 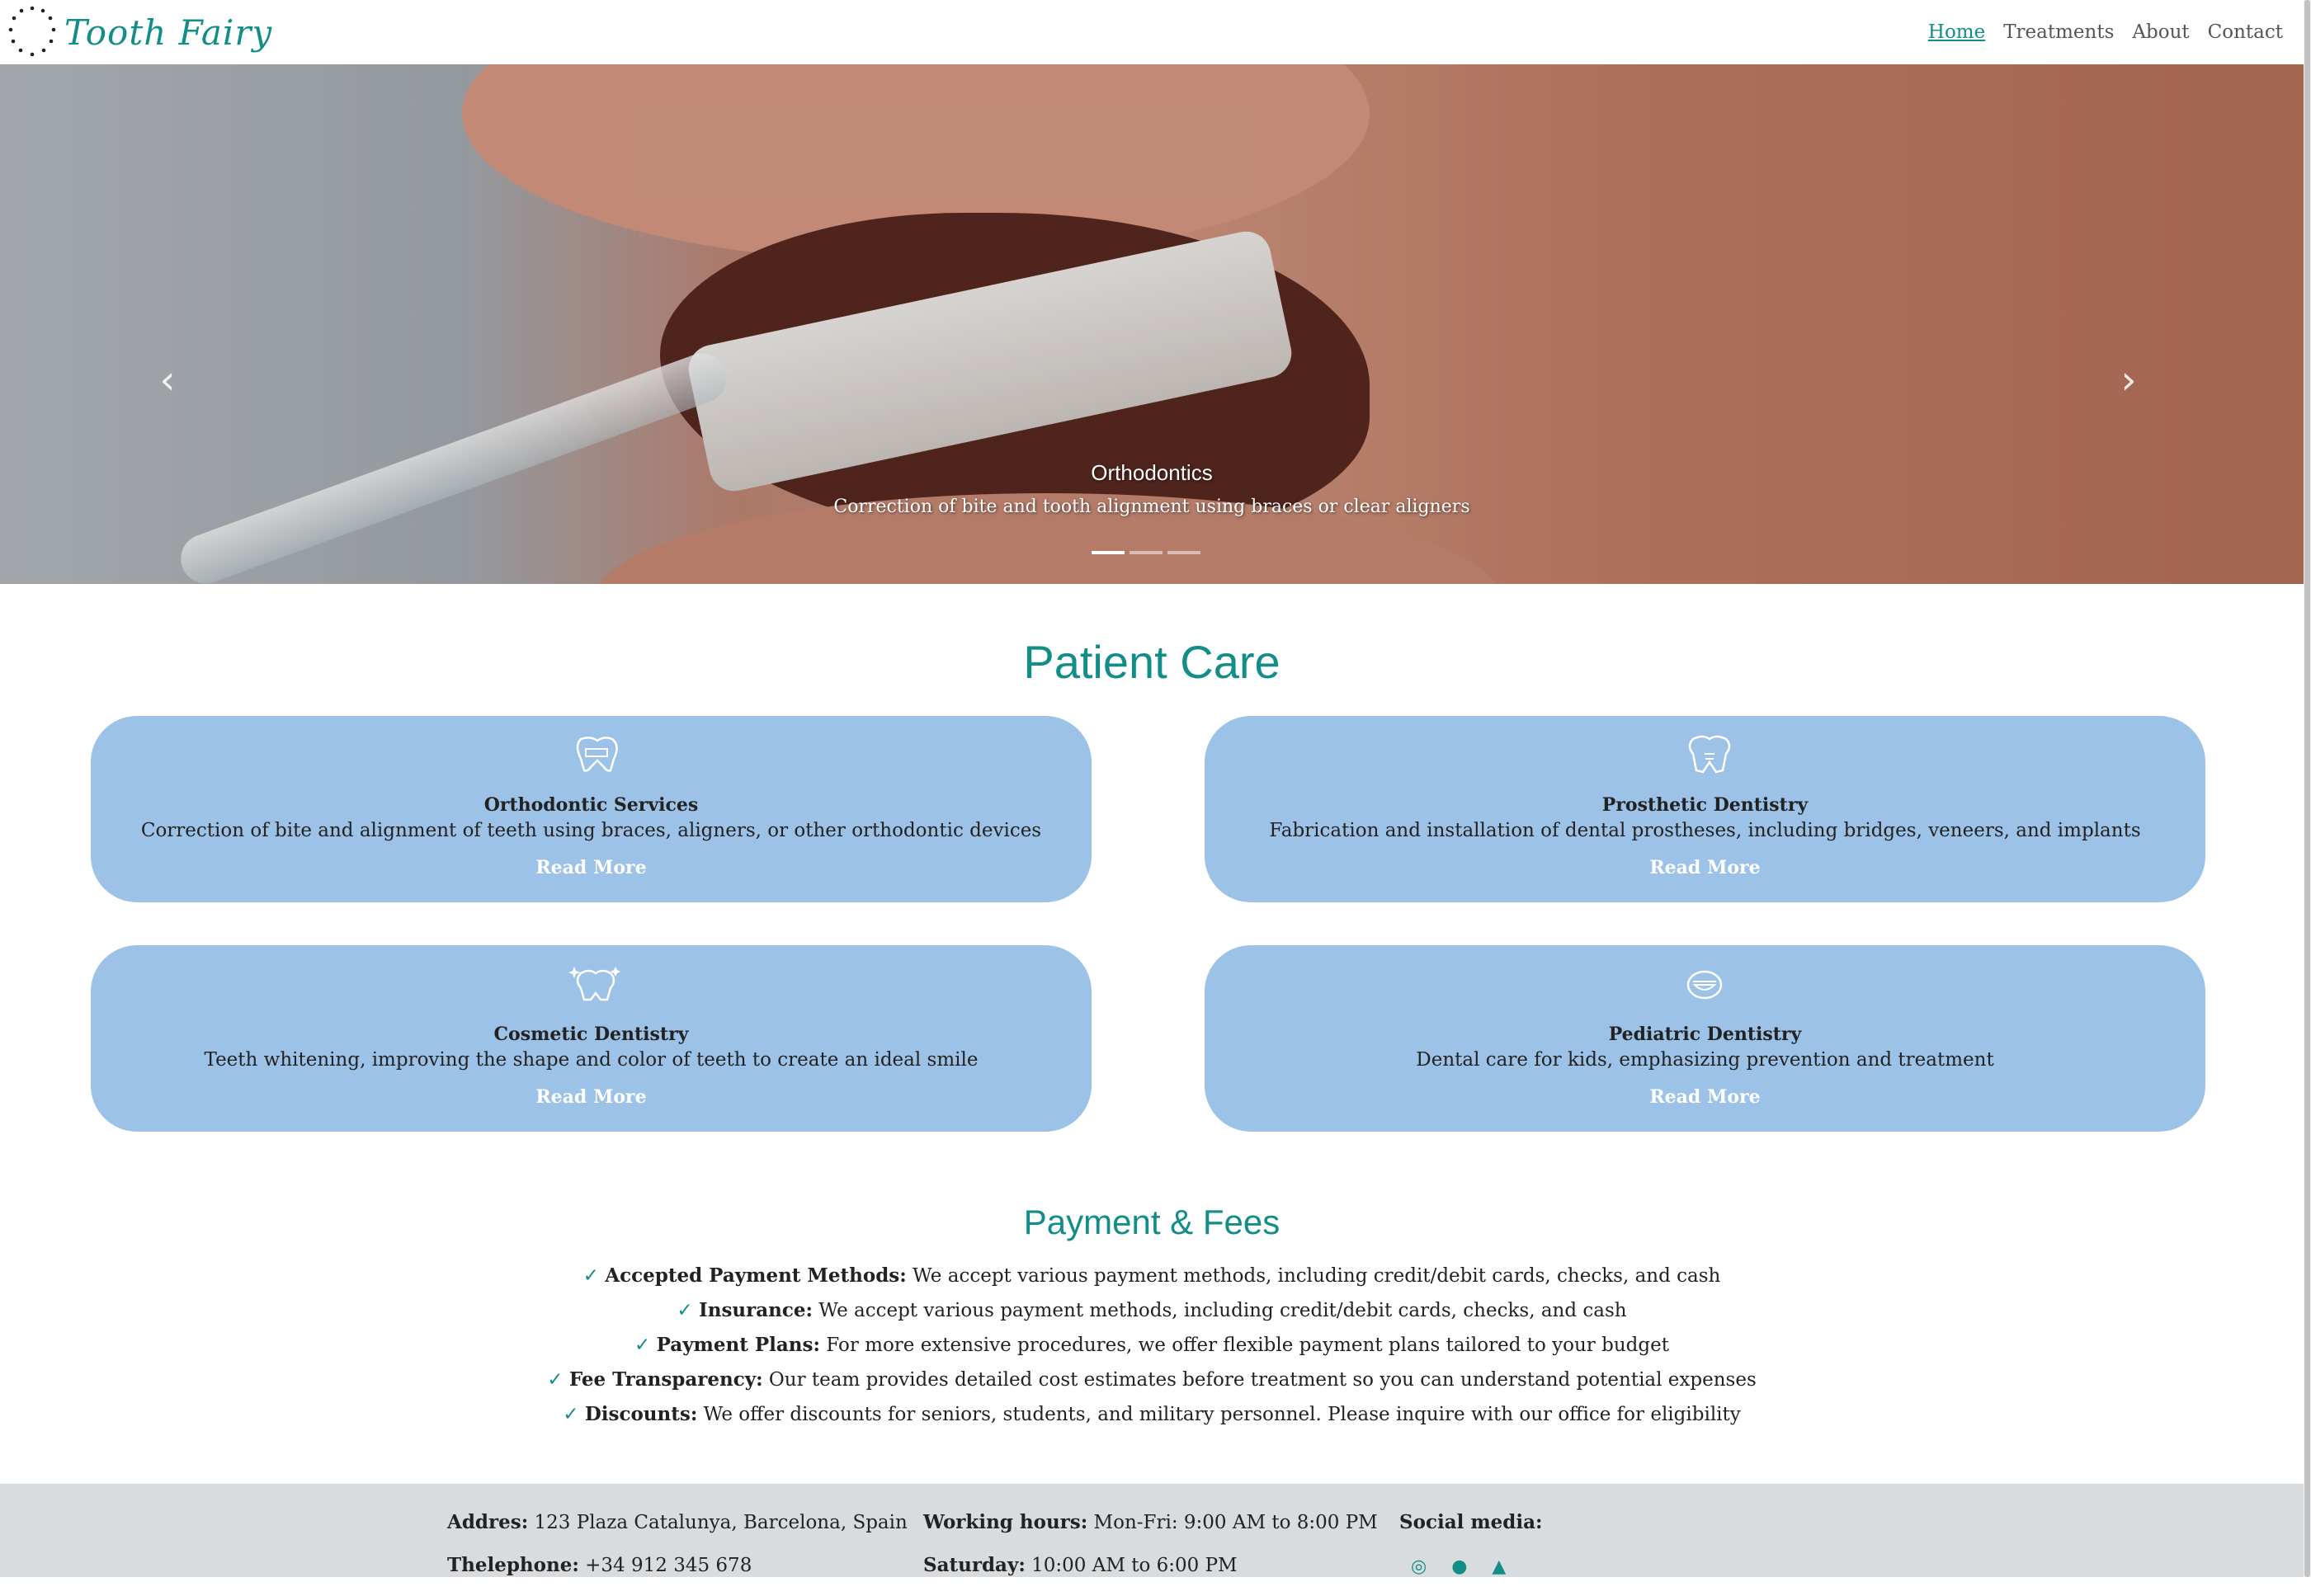 I want to click on nav-treatments: Treatments, so click(x=2058, y=32).